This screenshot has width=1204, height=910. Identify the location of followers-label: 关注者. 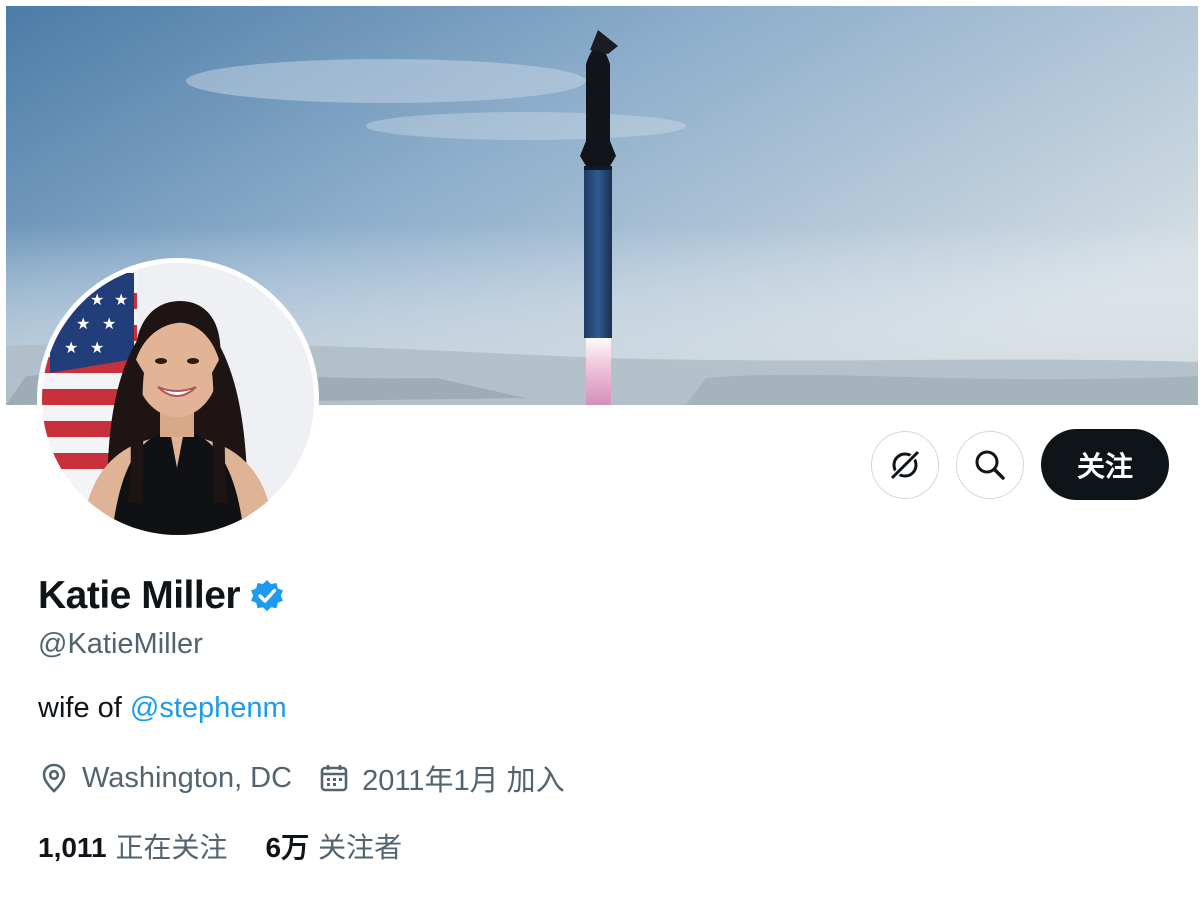
(360, 847).